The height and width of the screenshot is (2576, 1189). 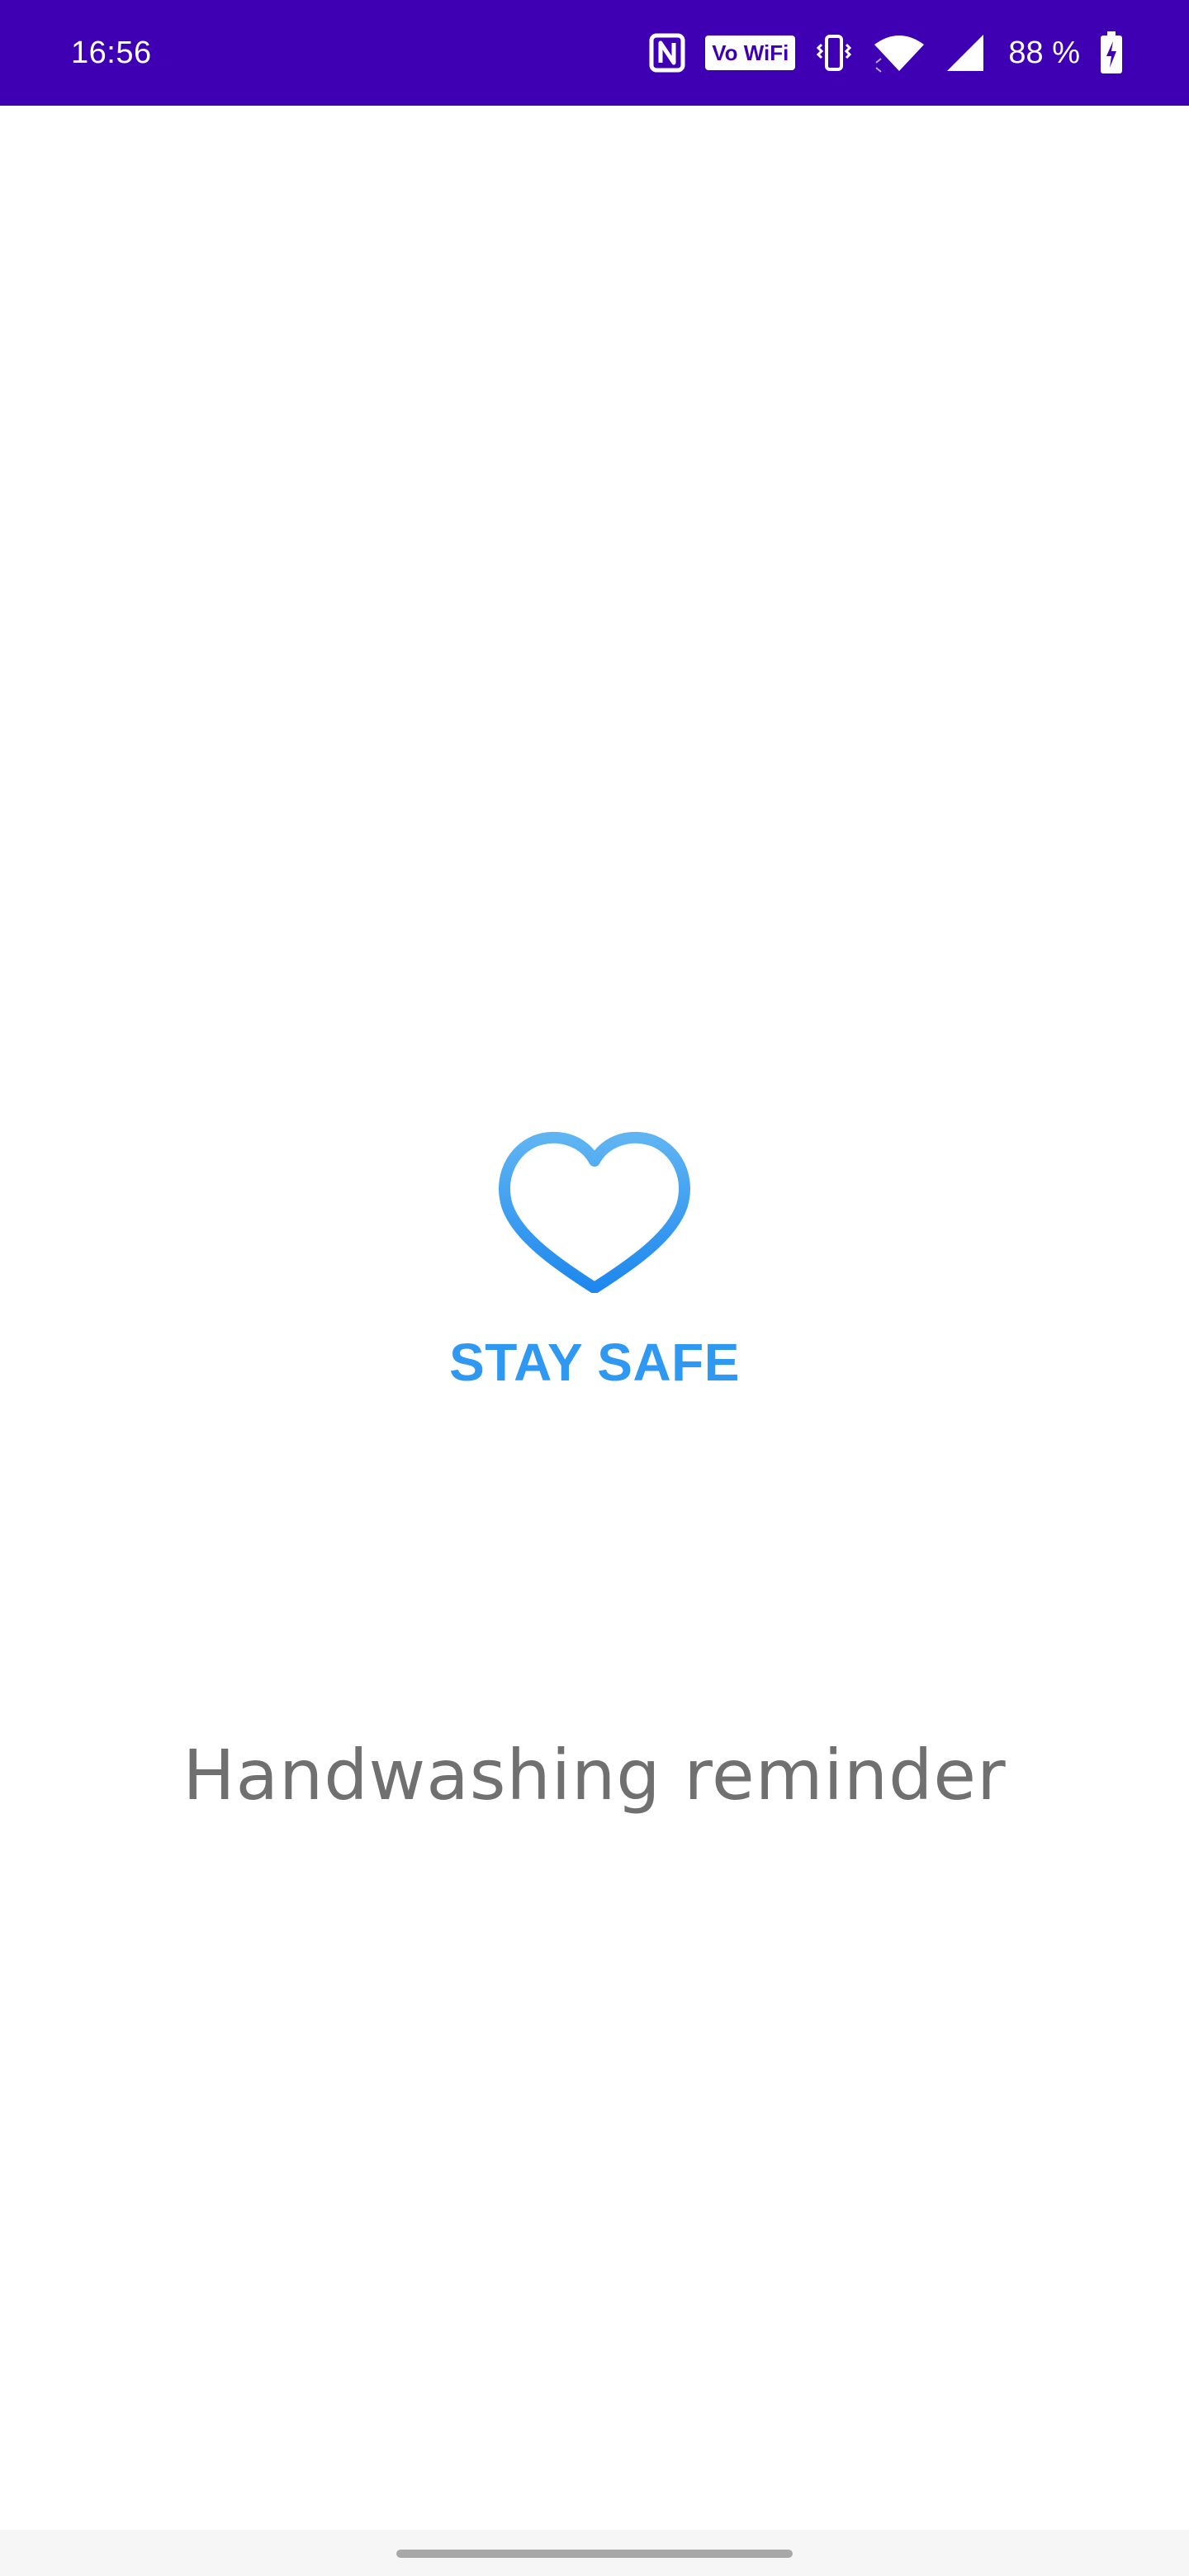 What do you see at coordinates (594, 1362) in the screenshot?
I see `brand-label: STAY SAFE` at bounding box center [594, 1362].